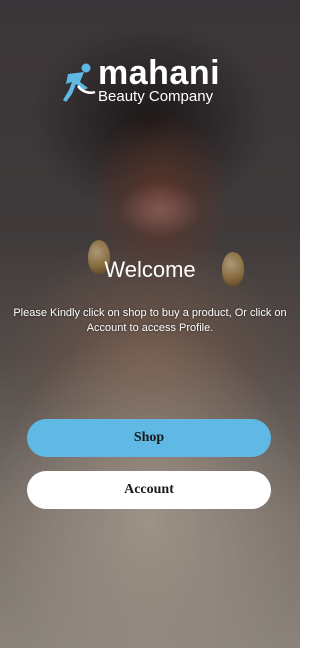  I want to click on brand-tagline: Beauty Company, so click(156, 96).